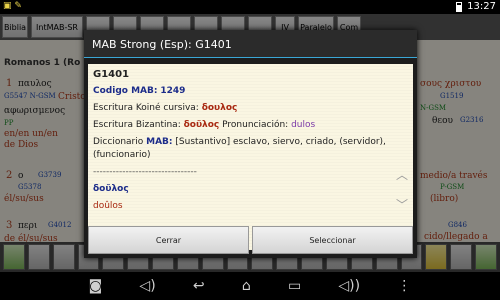 The width and height of the screenshot is (500, 300). Describe the element at coordinates (402, 174) in the screenshot. I see `scroll-up-icon: ︿` at that location.